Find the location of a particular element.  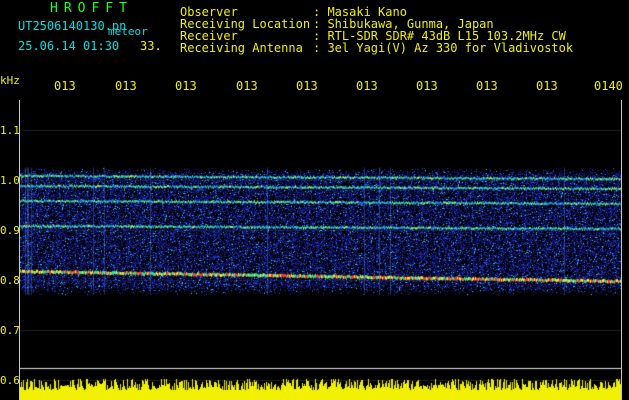

meta-key-antenna: Receiving Antenna is located at coordinates (241, 48).